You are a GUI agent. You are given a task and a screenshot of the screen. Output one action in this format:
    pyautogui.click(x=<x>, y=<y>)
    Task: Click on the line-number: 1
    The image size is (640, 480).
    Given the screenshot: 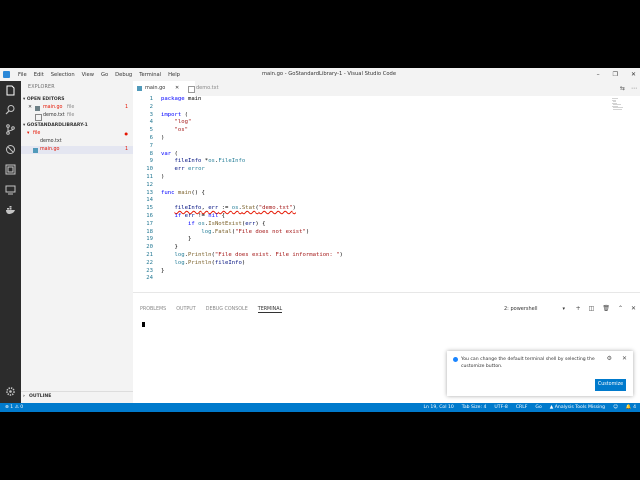 What is the action you would take?
    pyautogui.click(x=151, y=99)
    